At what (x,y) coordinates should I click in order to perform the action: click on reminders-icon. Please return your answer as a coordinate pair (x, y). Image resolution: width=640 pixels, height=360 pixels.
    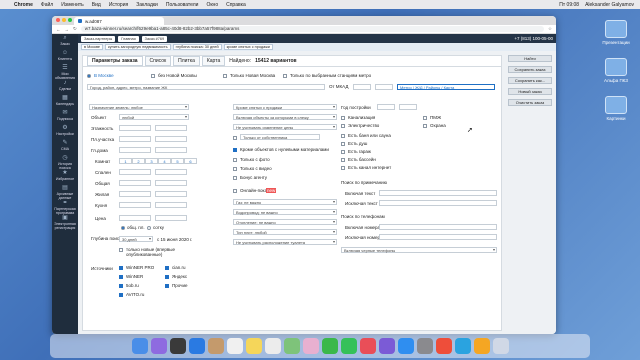
    Looking at the image, I should click on (272, 346).